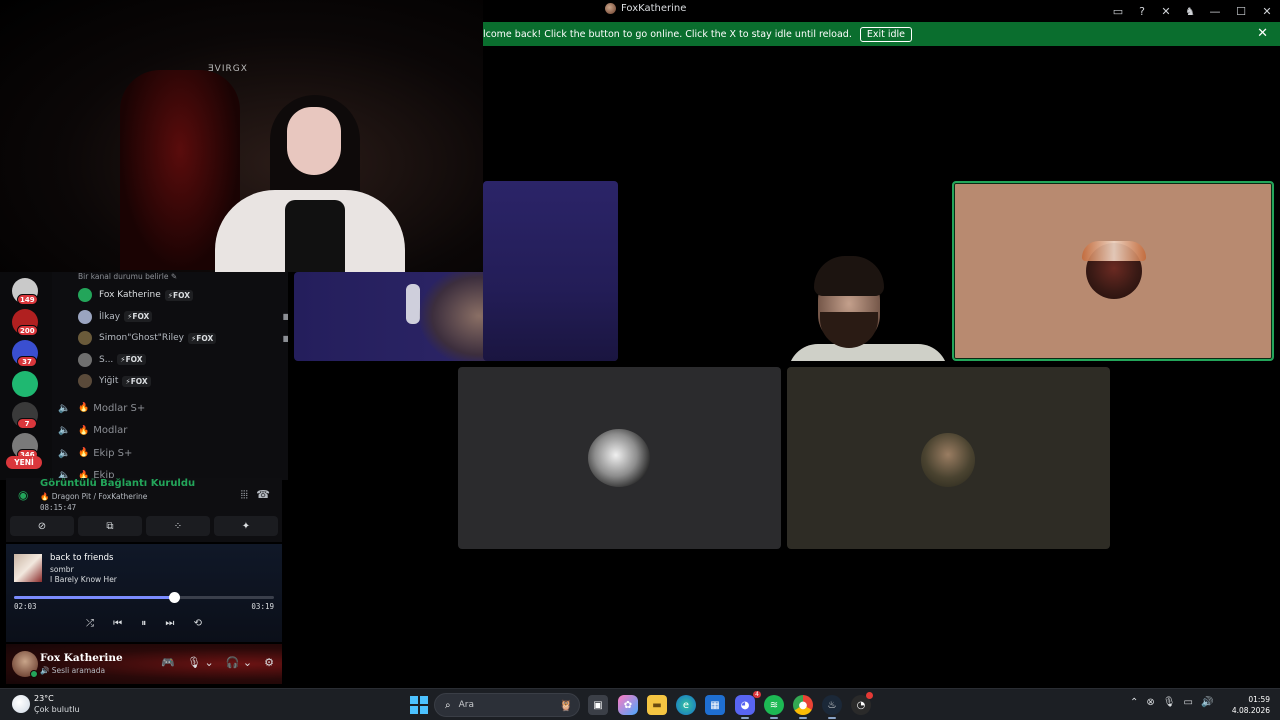 This screenshot has height=720, width=1280. What do you see at coordinates (168, 431) in the screenshot?
I see `voice-channel: 🔈 🔥 Modlar` at bounding box center [168, 431].